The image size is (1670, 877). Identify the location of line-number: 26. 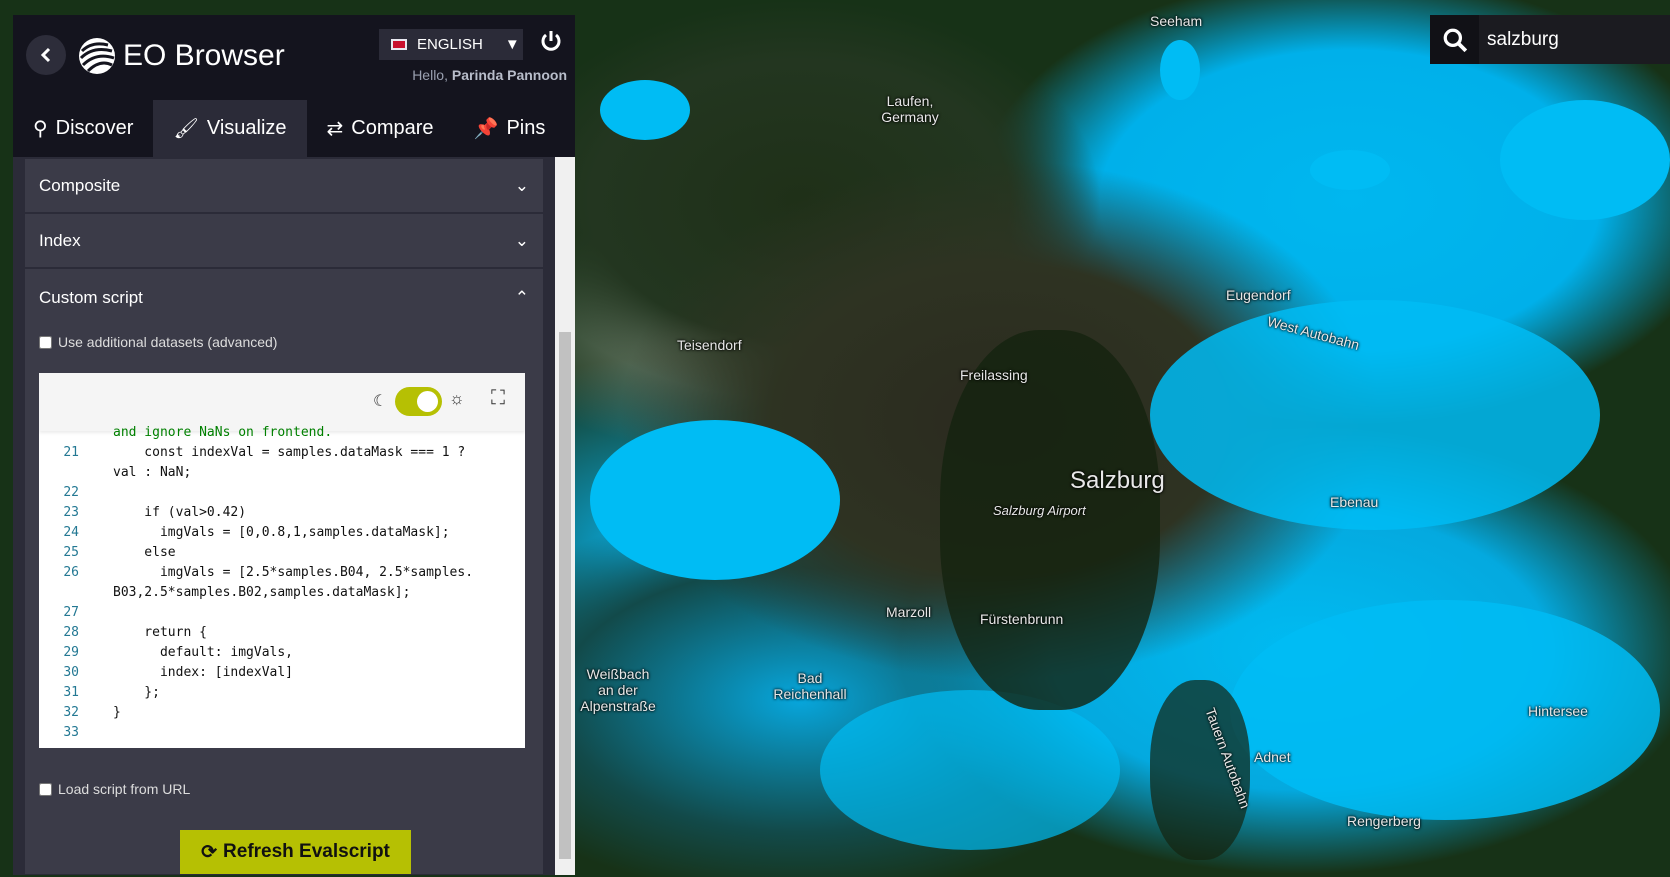
(71, 572).